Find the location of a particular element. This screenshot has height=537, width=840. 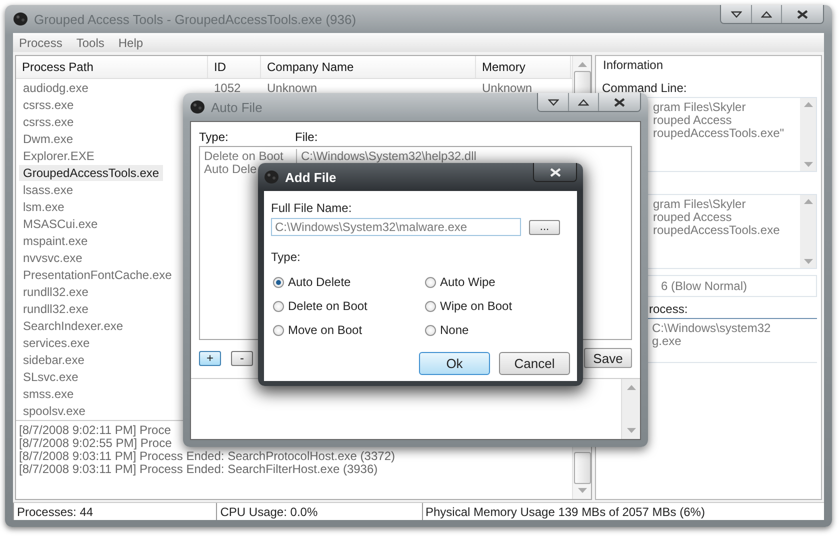

table-cell: SLsvc.exe is located at coordinates (50, 376).